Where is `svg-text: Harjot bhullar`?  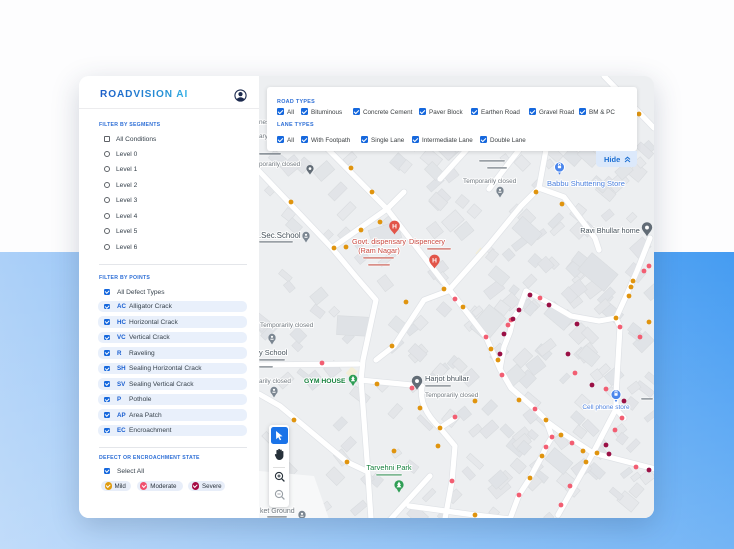 svg-text: Harjot bhullar is located at coordinates (447, 378).